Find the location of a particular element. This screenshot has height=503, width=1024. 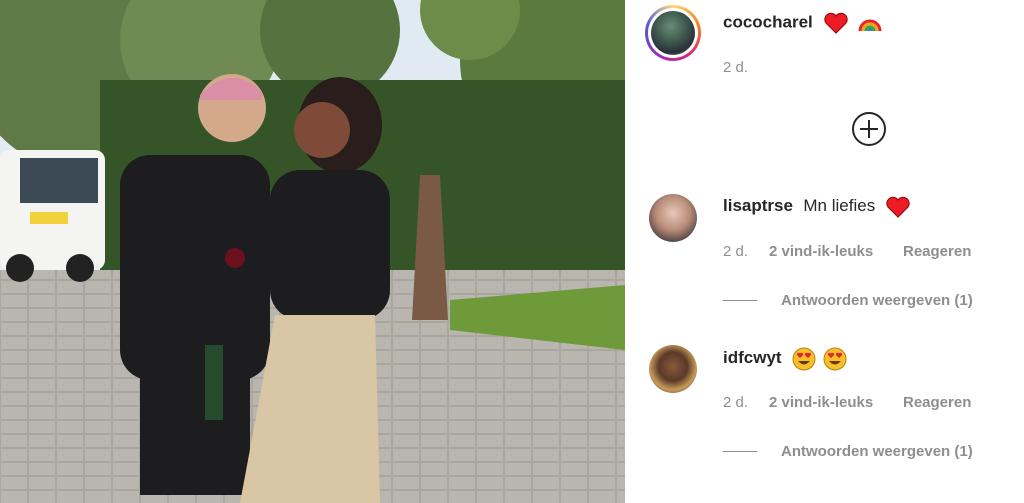

comment-text: Mn liefies is located at coordinates (839, 206).